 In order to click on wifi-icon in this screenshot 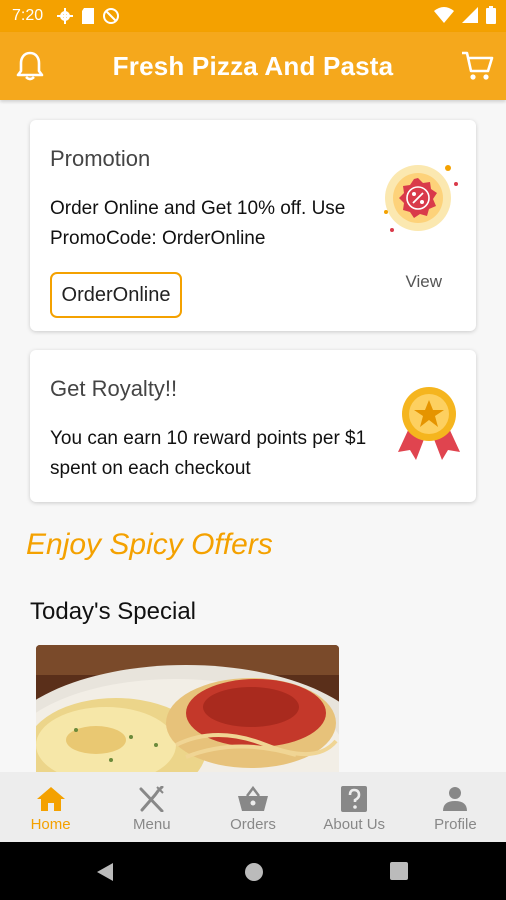, I will do `click(444, 15)`.